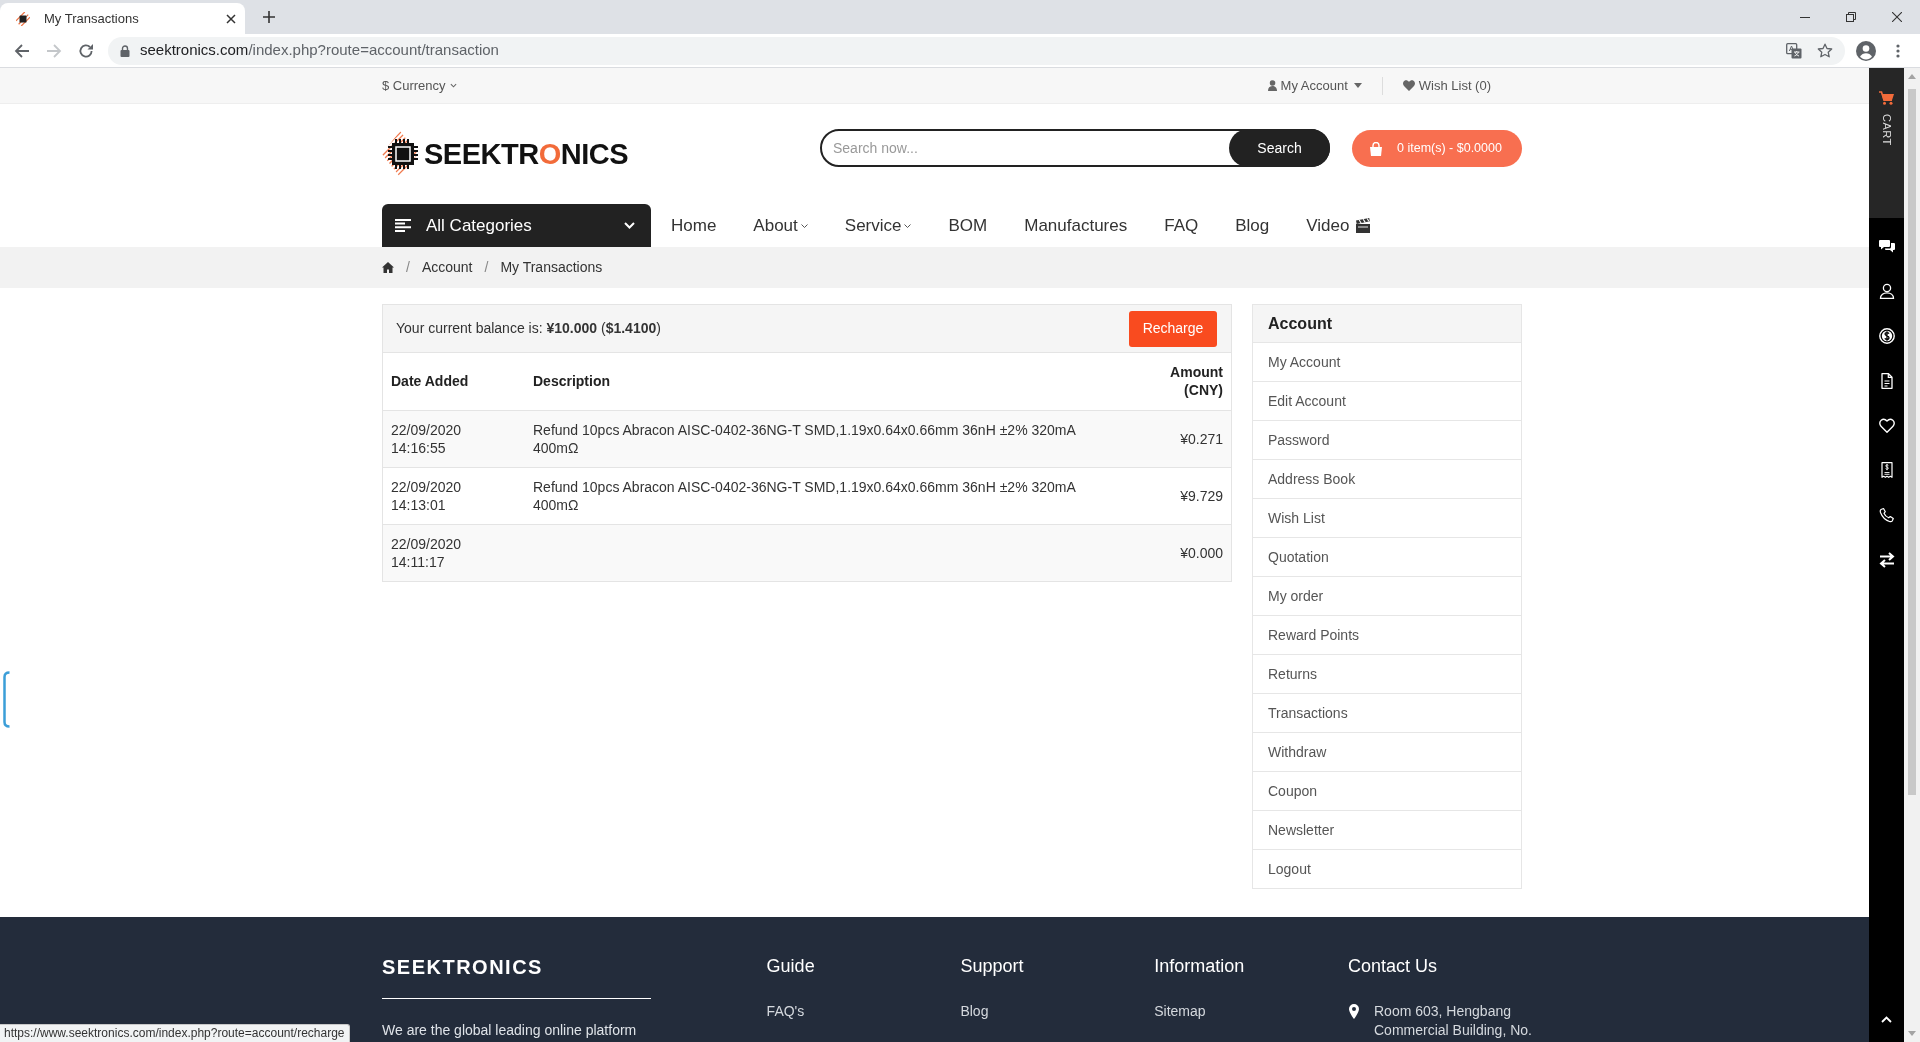 This screenshot has height=1042, width=1920. What do you see at coordinates (1387, 634) in the screenshot?
I see `sidebar-link: Reward Points` at bounding box center [1387, 634].